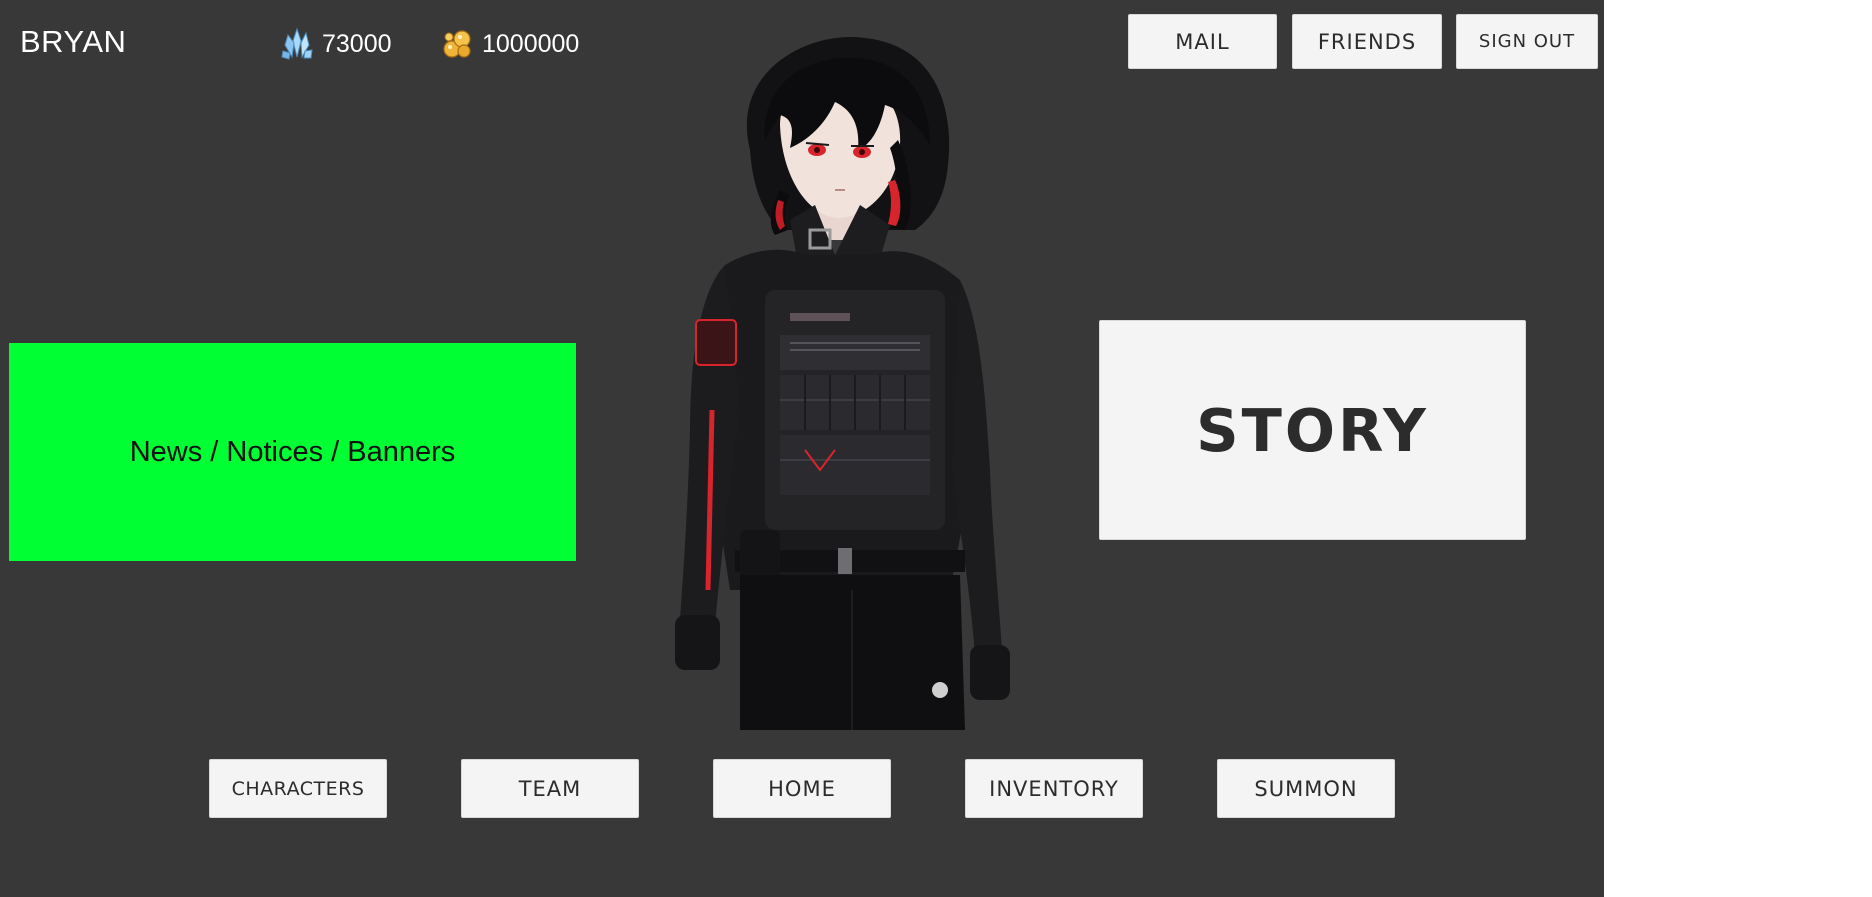 This screenshot has width=1872, height=897. Describe the element at coordinates (1367, 41) in the screenshot. I see `friends-button: FRIENDS` at that location.